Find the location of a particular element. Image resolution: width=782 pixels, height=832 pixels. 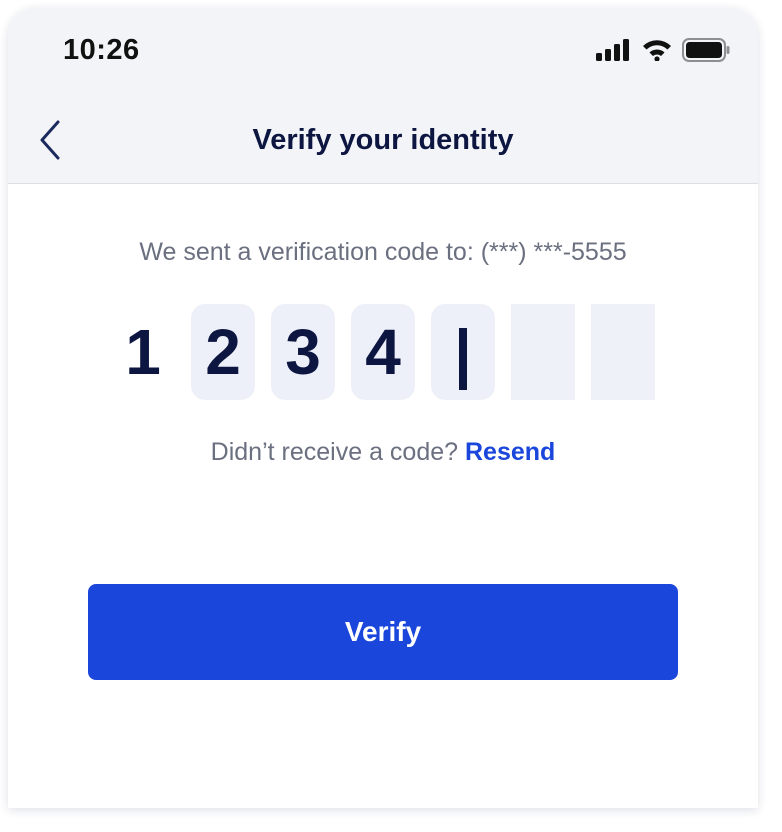

verification-code-input: 1 2 3 4 is located at coordinates (383, 352).